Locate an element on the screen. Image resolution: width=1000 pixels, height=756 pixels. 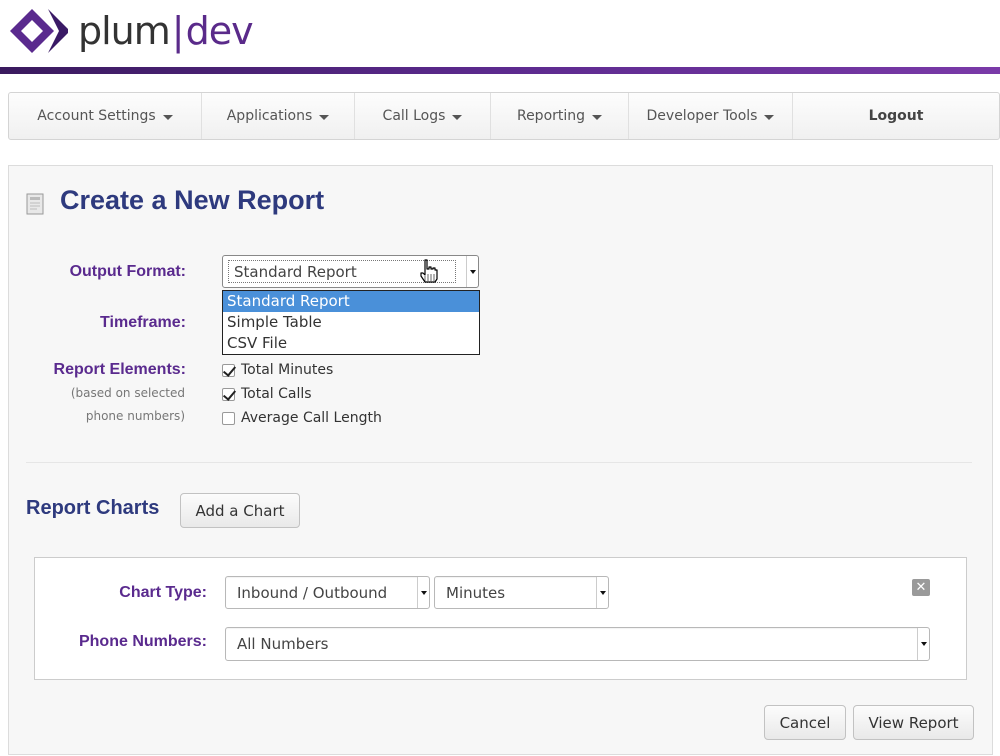
output-format-select: Standard Report is located at coordinates (350, 271).